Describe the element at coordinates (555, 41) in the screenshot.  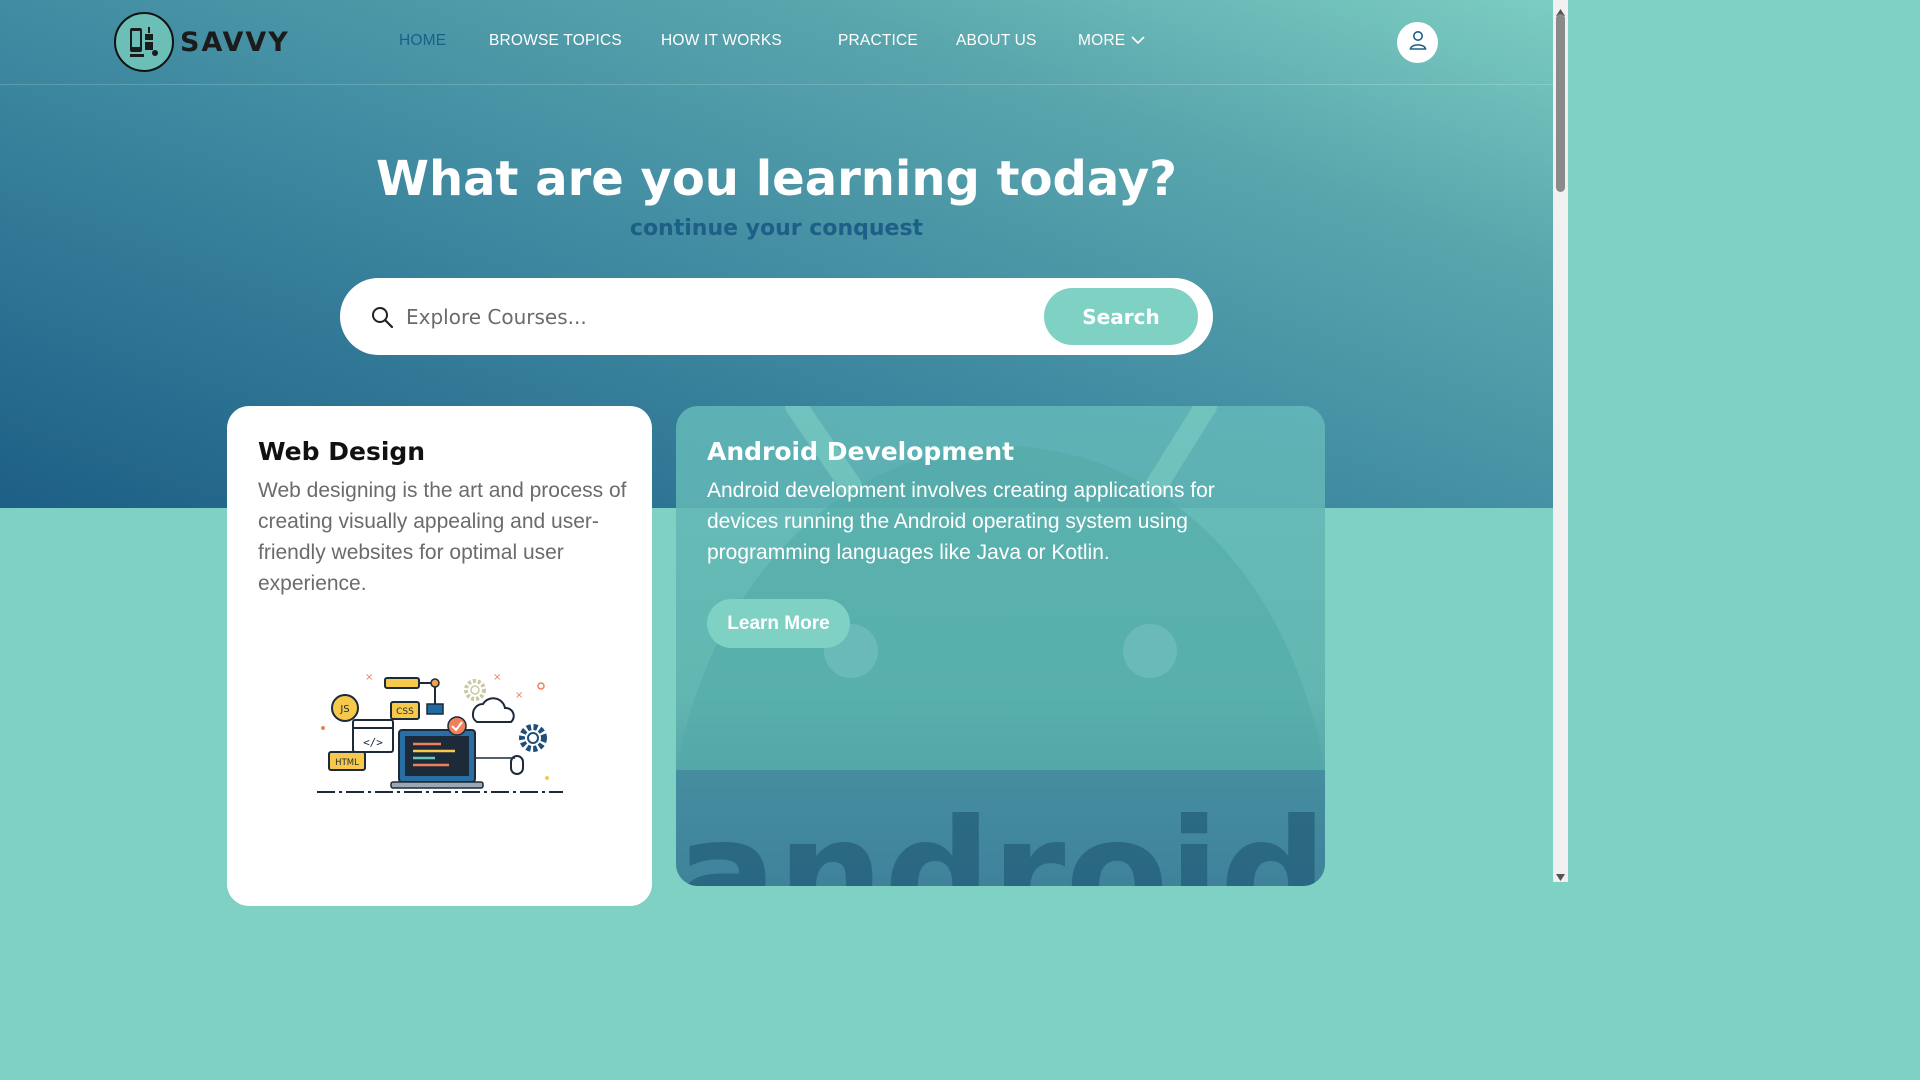
I see `nav-item-browse-topics: BROWSE TOPICS` at that location.